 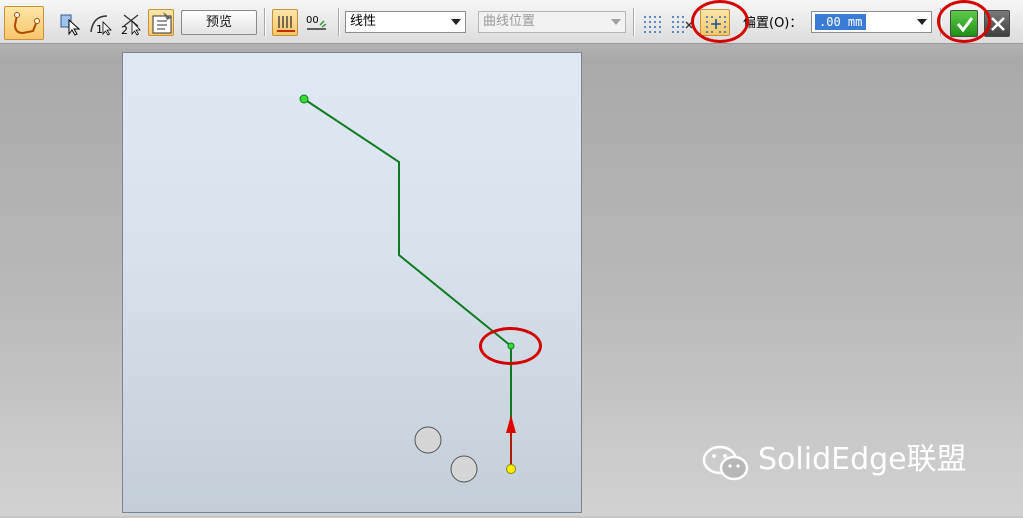 I want to click on options-clipboard-icon, so click(x=162, y=23).